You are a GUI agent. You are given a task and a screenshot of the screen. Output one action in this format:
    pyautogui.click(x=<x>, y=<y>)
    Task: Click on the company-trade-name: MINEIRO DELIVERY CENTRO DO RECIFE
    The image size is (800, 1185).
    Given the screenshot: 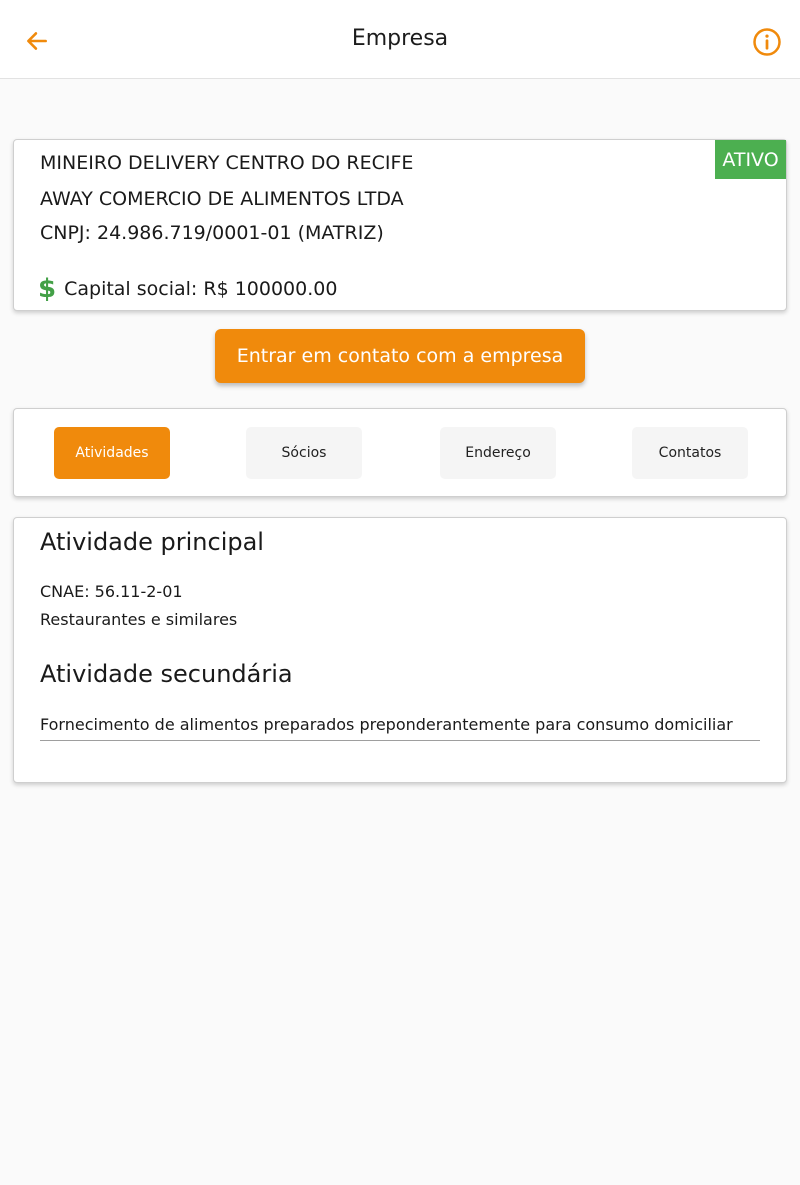 What is the action you would take?
    pyautogui.click(x=227, y=163)
    